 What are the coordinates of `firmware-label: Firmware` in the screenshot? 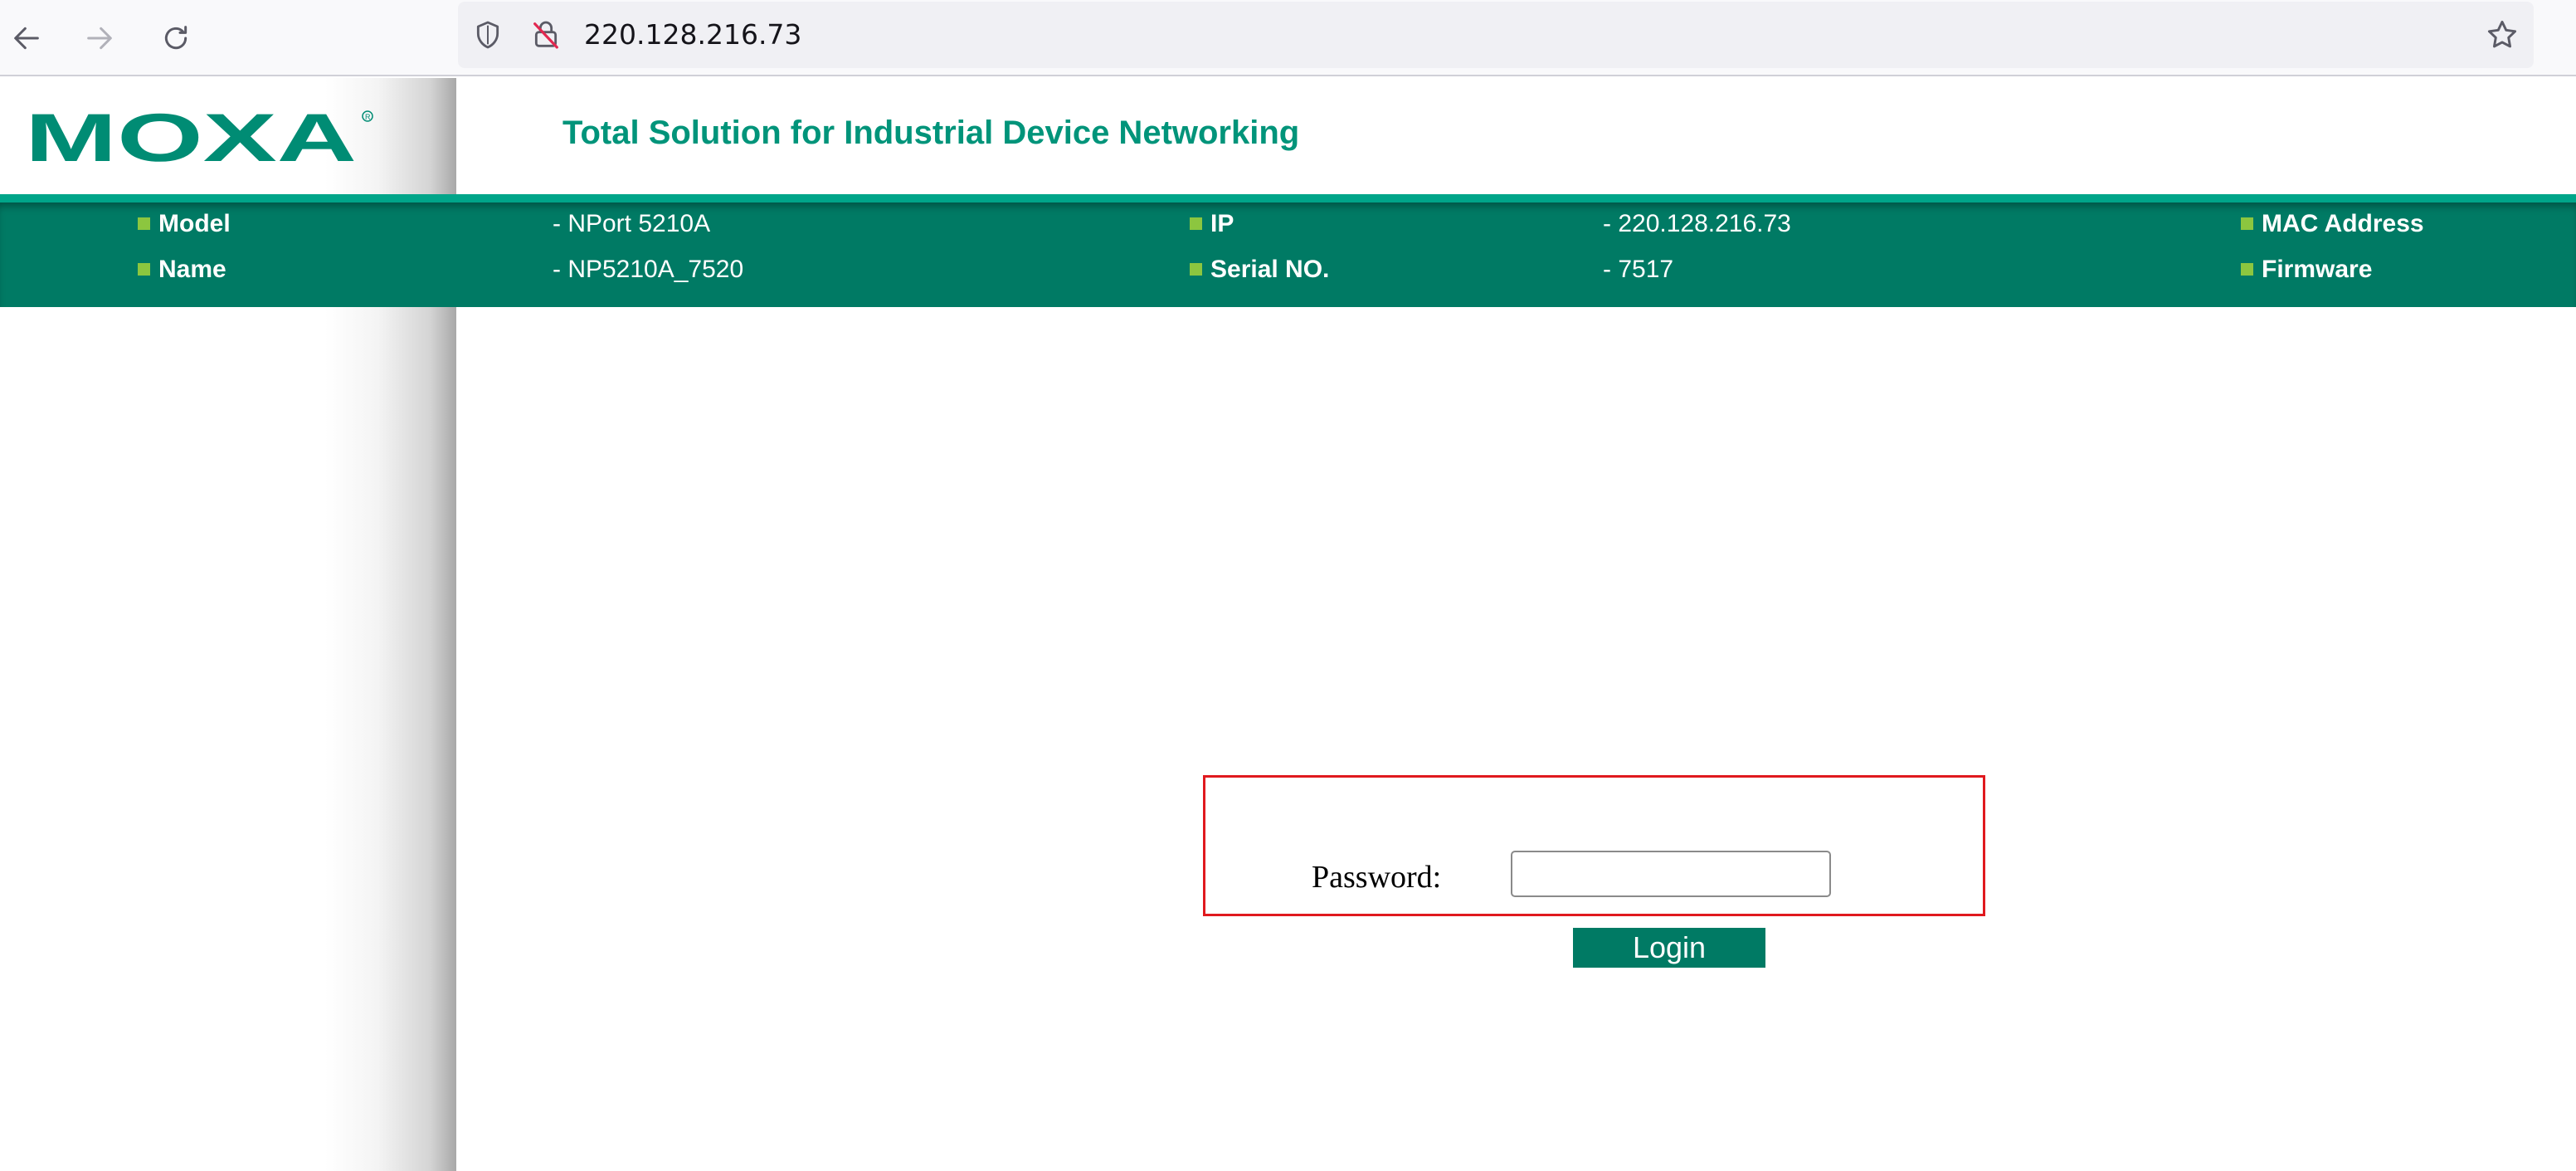 It's located at (2306, 270).